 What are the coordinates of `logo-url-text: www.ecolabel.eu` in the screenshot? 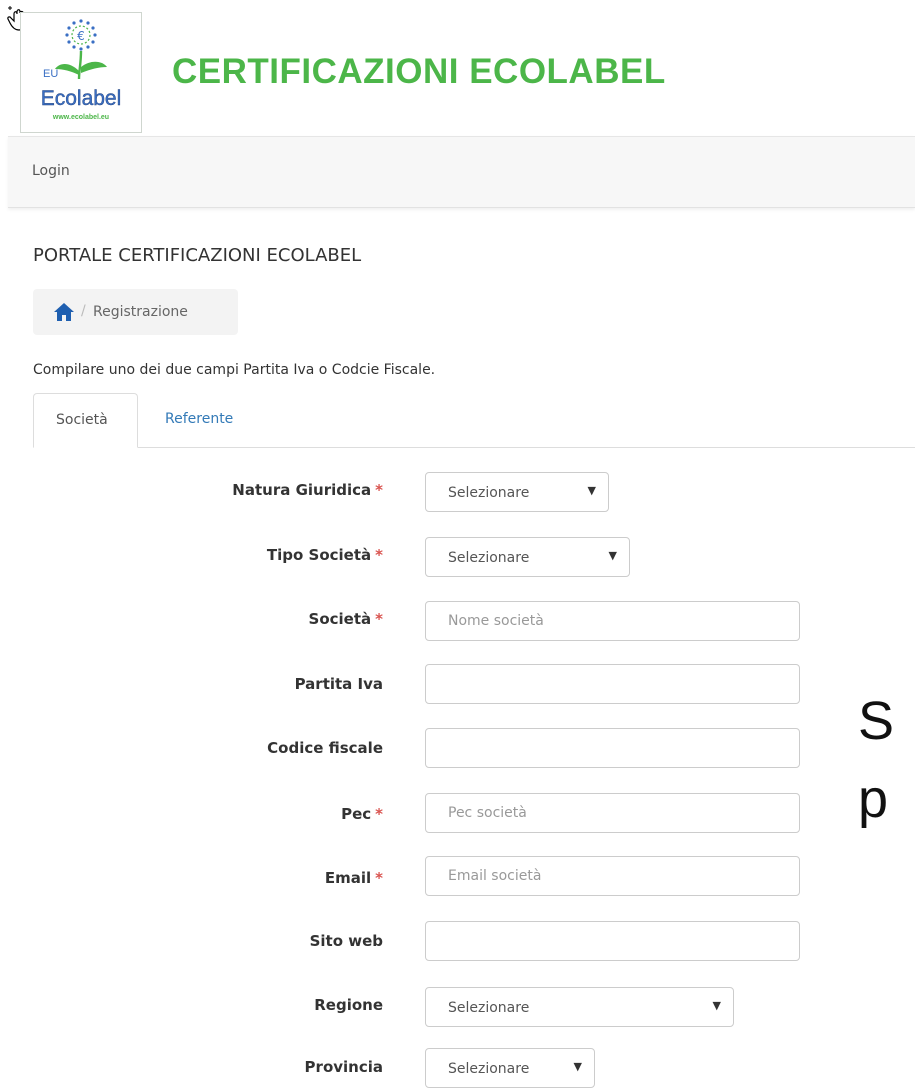 It's located at (80, 117).